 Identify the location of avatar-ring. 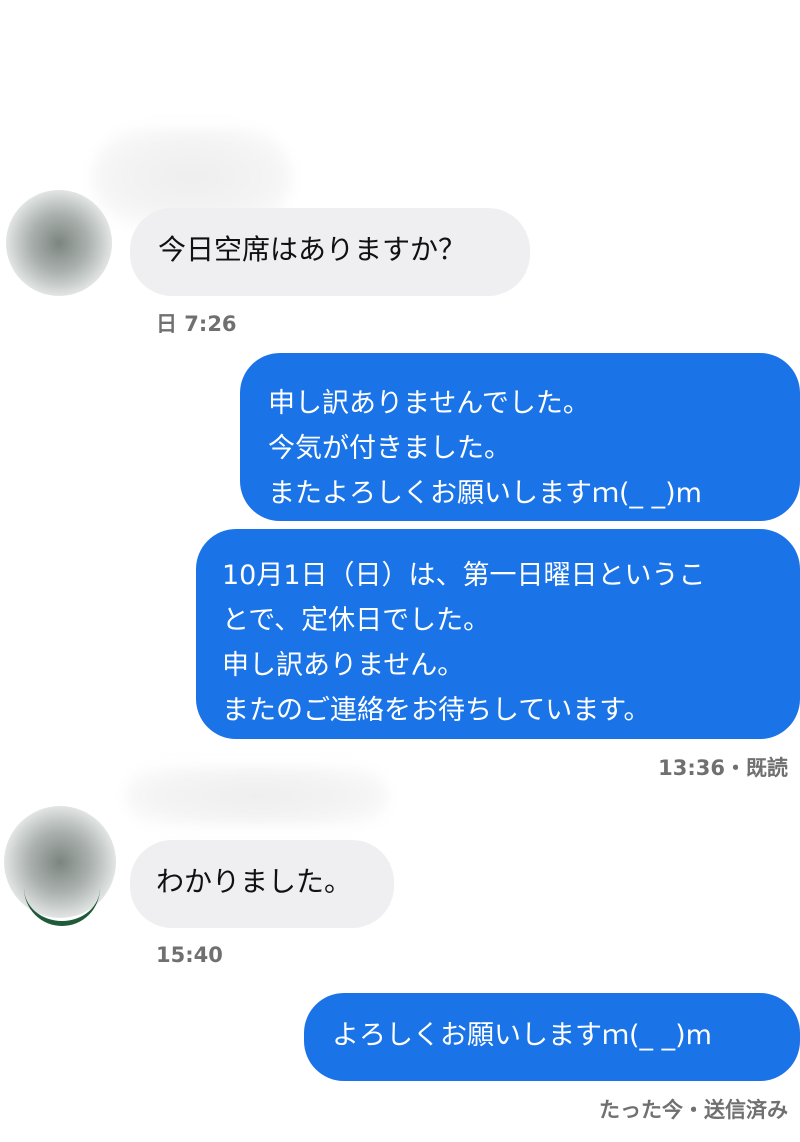
(62, 906).